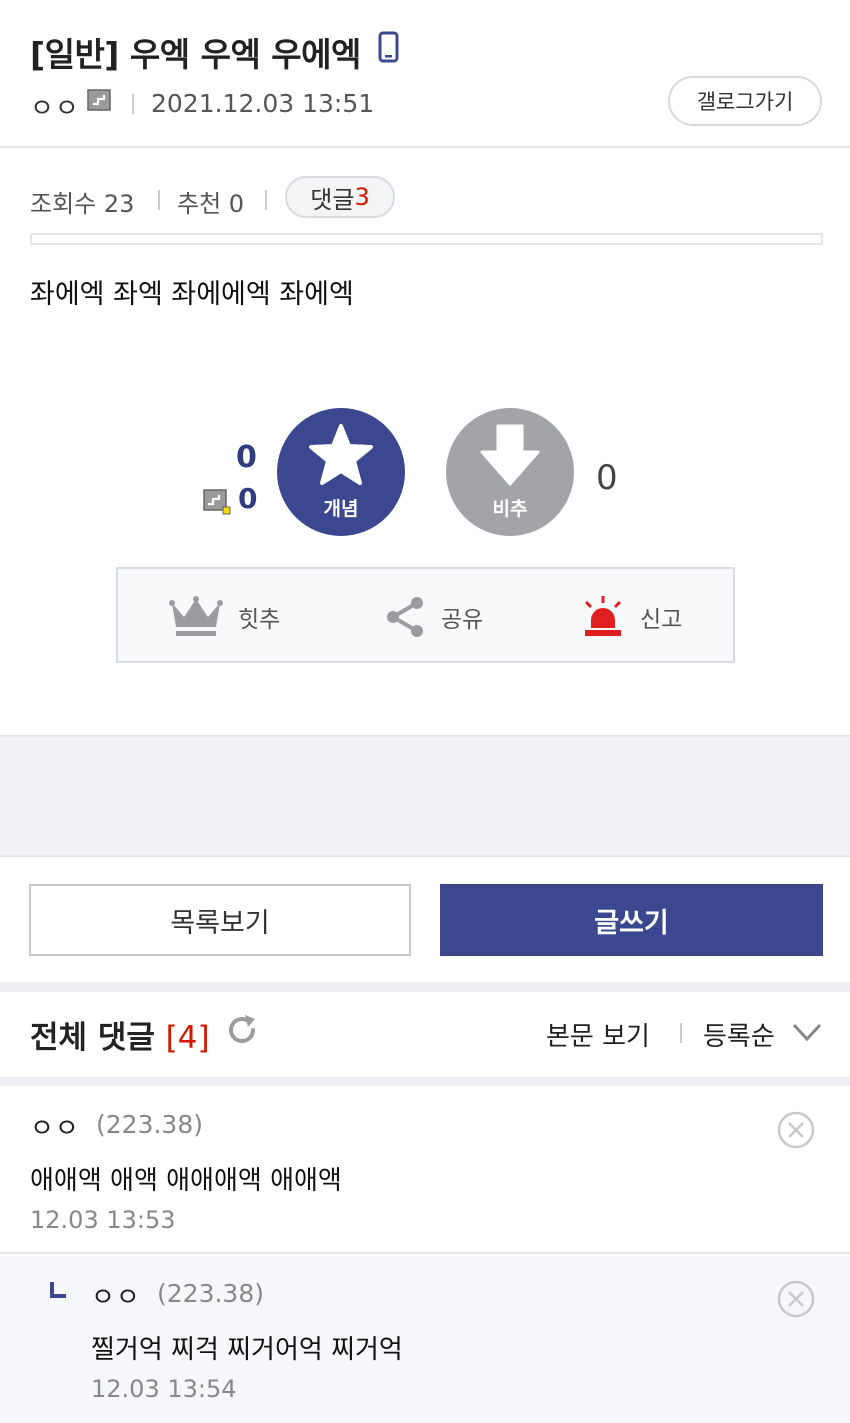  What do you see at coordinates (187, 1038) in the screenshot?
I see `comments-total-count: [4]` at bounding box center [187, 1038].